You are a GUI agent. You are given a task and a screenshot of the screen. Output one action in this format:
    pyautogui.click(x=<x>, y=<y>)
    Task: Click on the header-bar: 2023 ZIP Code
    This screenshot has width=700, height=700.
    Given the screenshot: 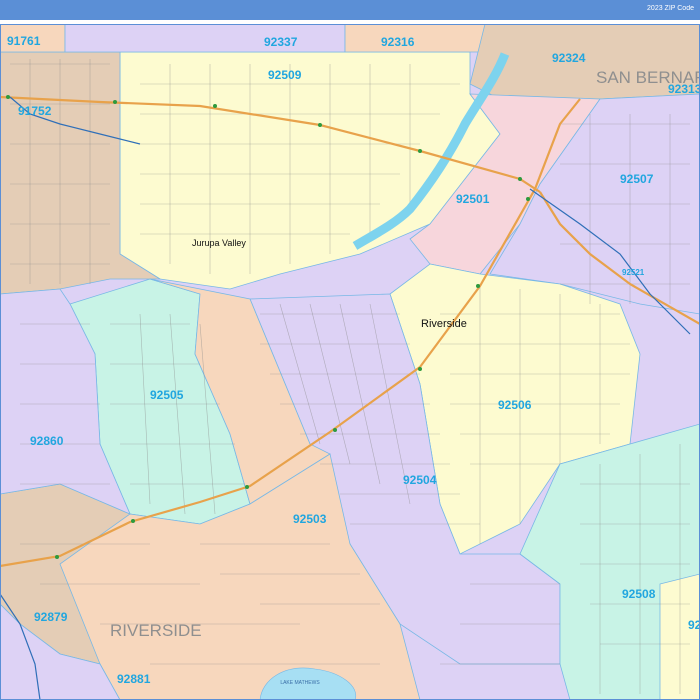 What is the action you would take?
    pyautogui.click(x=350, y=10)
    